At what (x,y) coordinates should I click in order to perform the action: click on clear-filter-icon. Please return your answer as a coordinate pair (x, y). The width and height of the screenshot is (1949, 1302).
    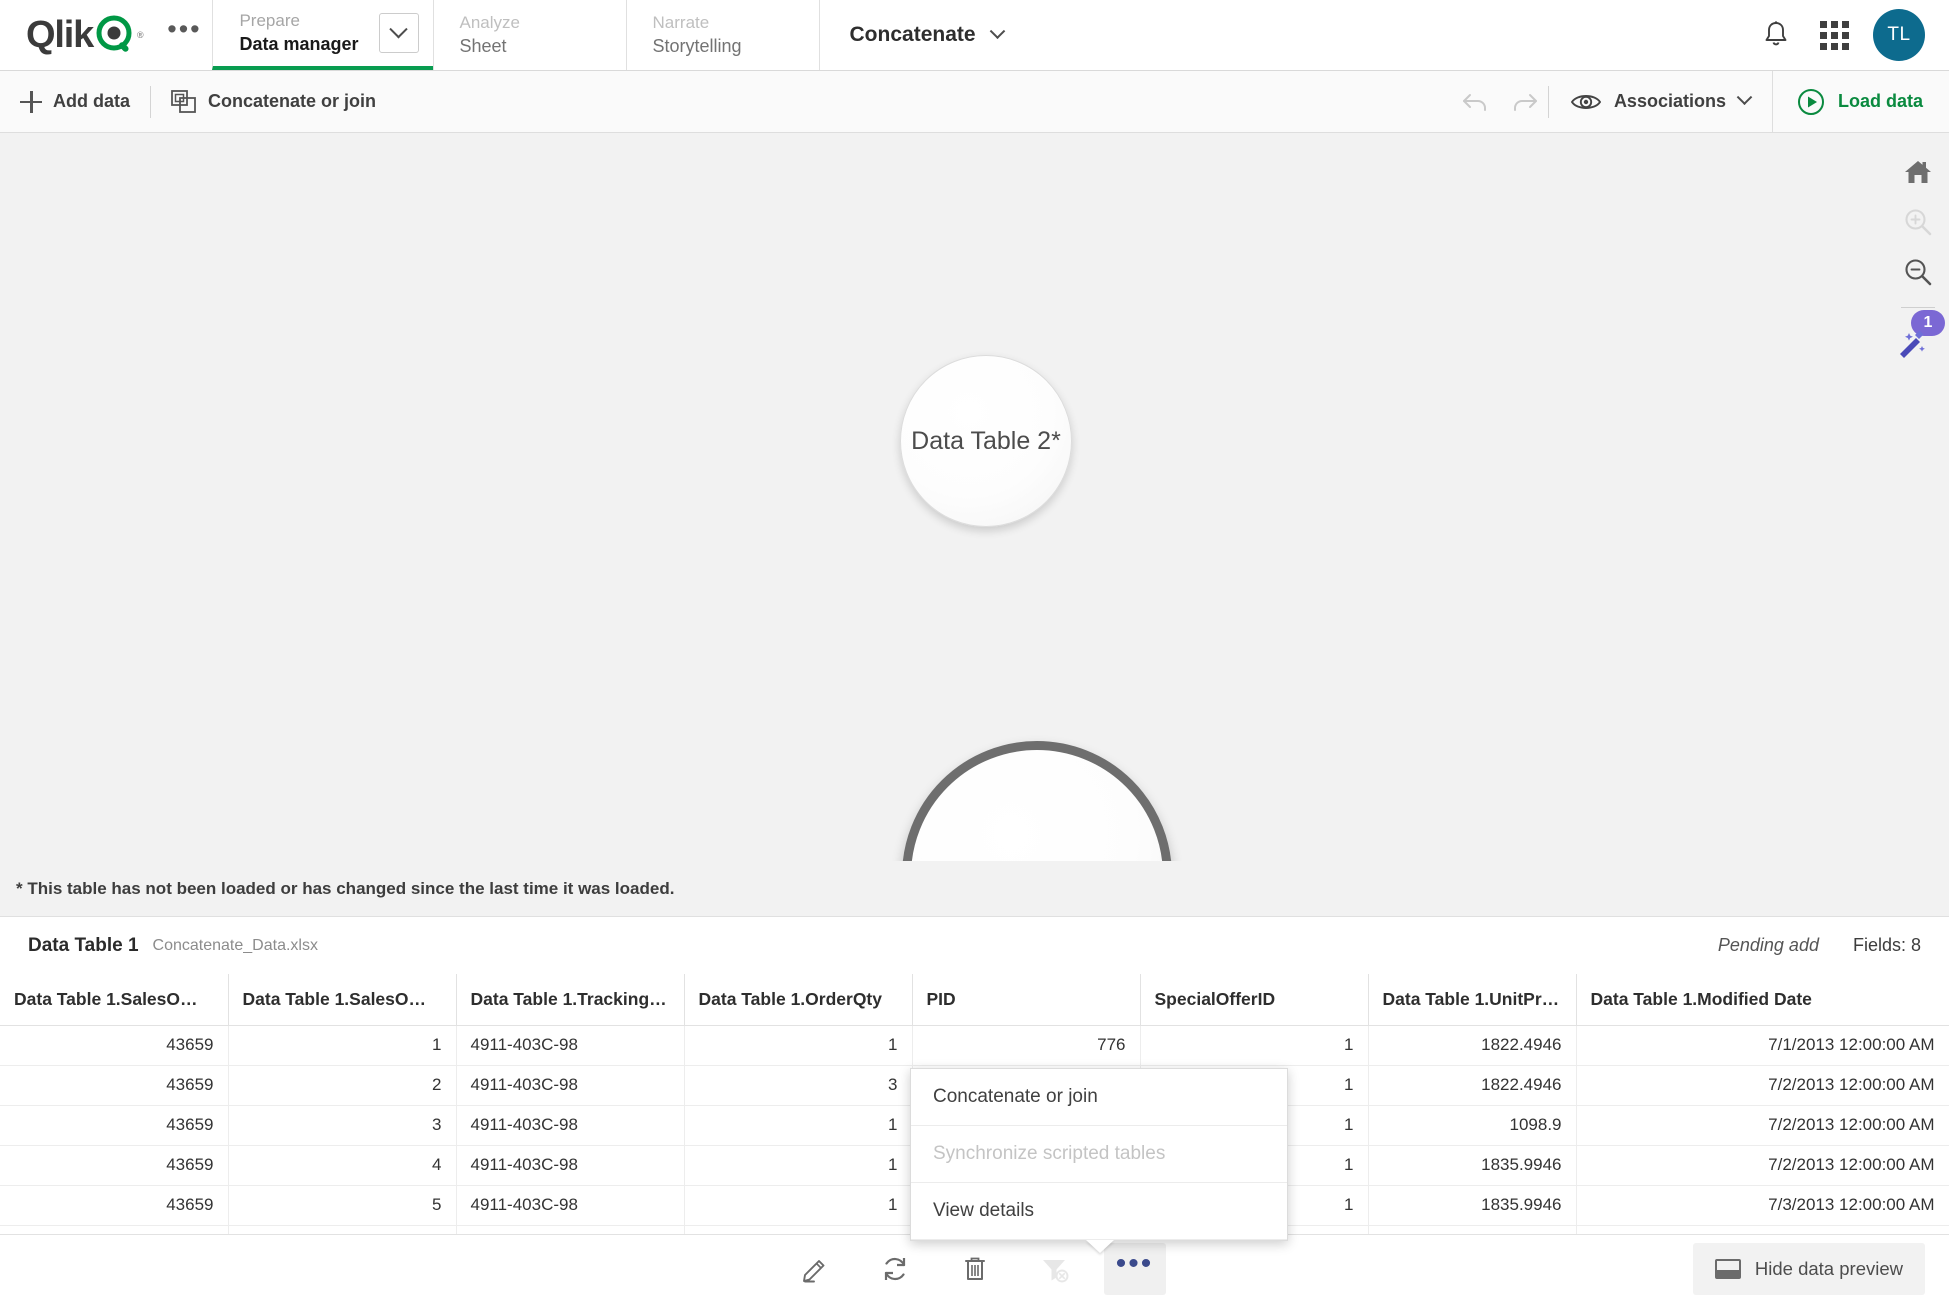
    Looking at the image, I should click on (1055, 1270).